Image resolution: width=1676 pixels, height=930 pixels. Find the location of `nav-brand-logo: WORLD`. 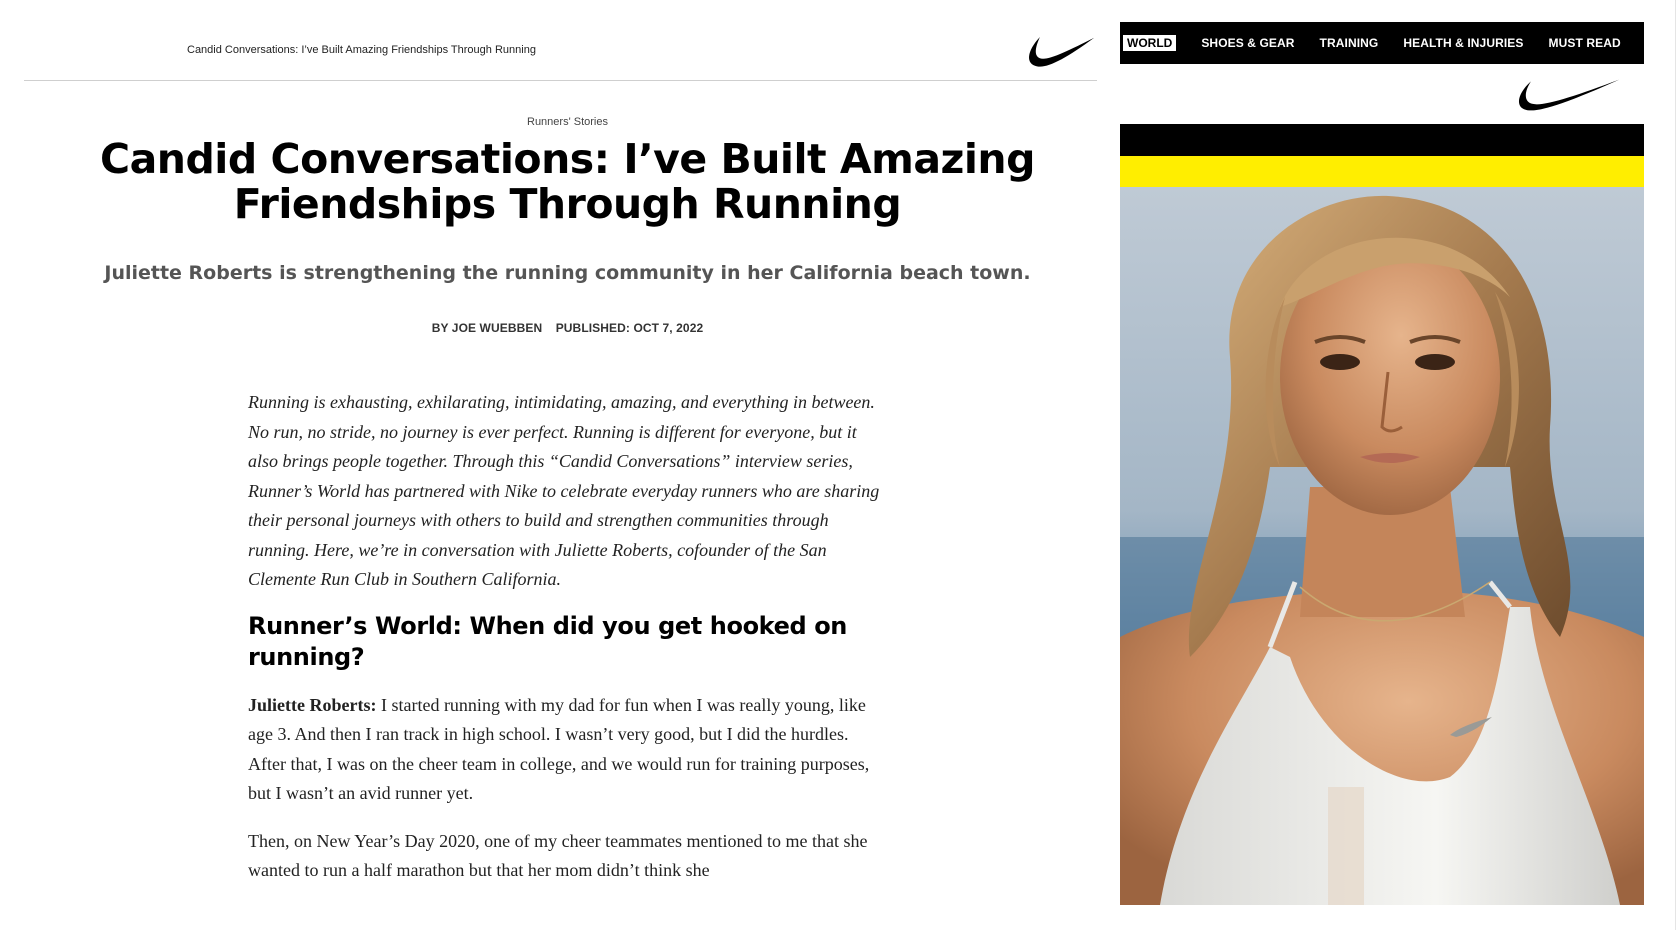

nav-brand-logo: WORLD is located at coordinates (1150, 43).